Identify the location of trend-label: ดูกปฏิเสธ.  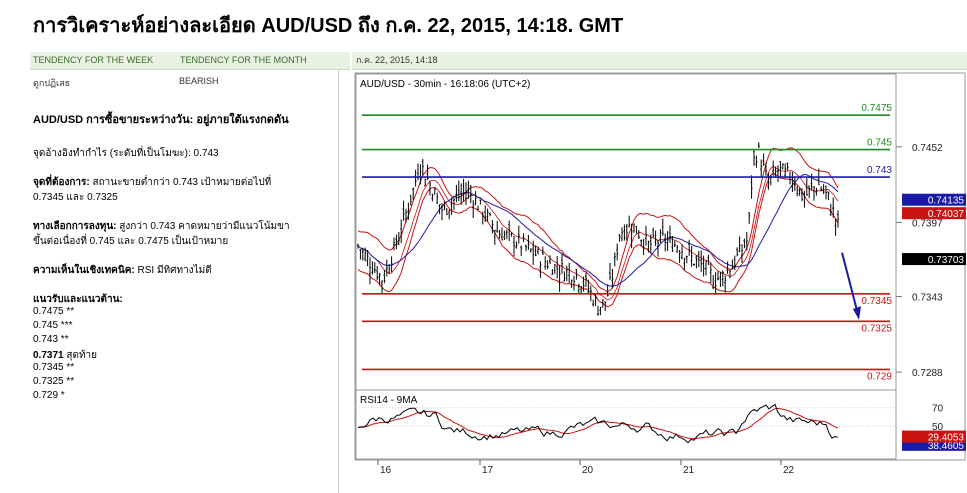
(52, 83).